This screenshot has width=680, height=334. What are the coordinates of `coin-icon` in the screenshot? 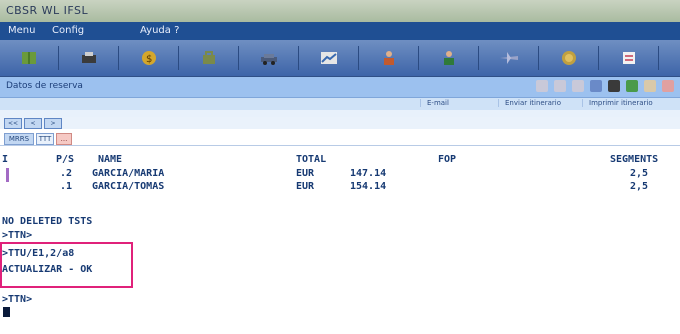 It's located at (569, 58).